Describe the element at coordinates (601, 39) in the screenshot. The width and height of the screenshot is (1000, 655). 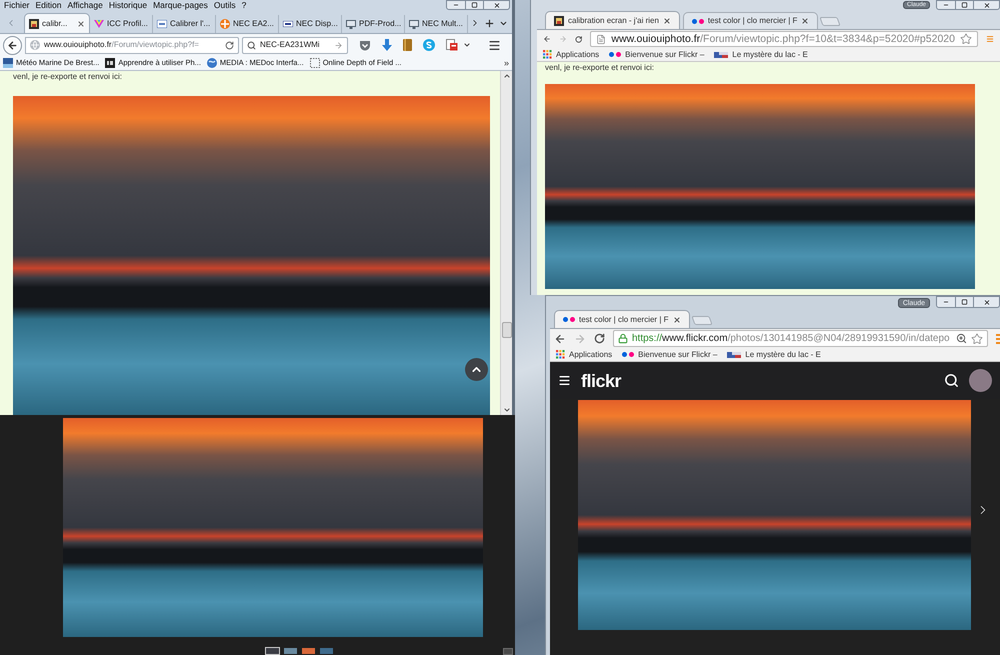
I see `page-icon` at that location.